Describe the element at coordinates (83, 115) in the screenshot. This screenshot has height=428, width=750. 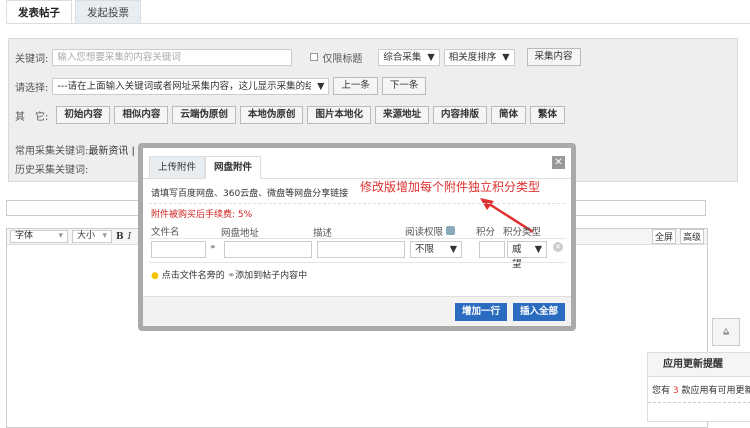
I see `initial-content-button: 初始内容` at that location.